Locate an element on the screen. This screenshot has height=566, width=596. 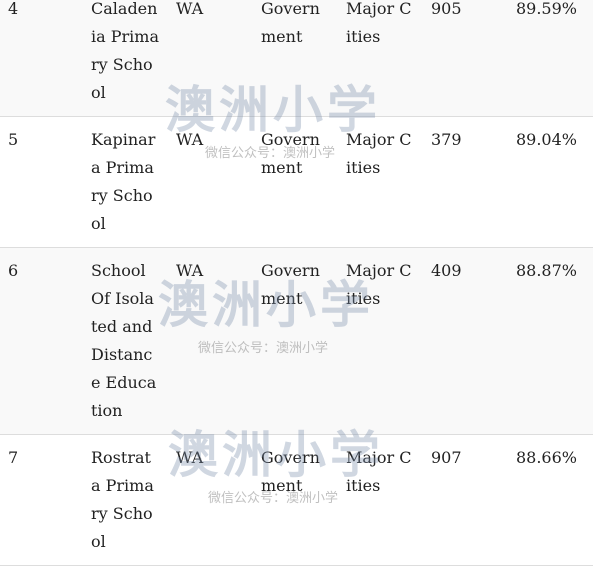
cell-name: Kapinara Primary School is located at coordinates (123, 181).